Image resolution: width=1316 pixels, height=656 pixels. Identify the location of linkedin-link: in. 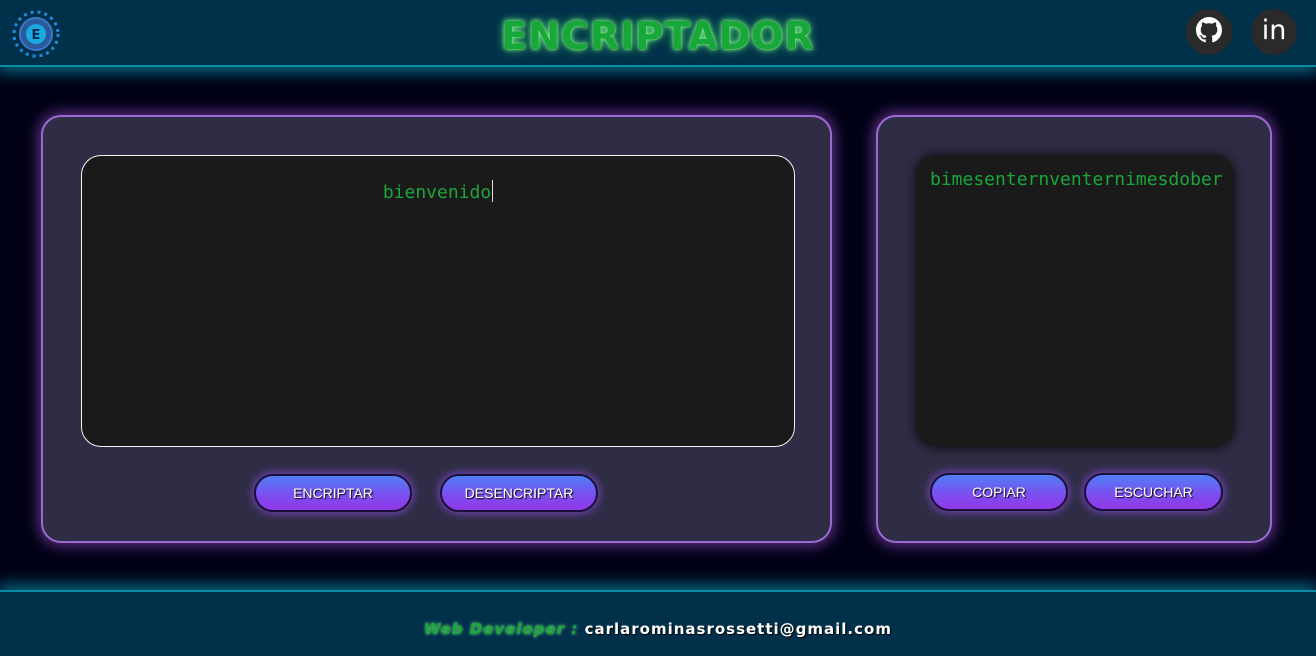
(1274, 32).